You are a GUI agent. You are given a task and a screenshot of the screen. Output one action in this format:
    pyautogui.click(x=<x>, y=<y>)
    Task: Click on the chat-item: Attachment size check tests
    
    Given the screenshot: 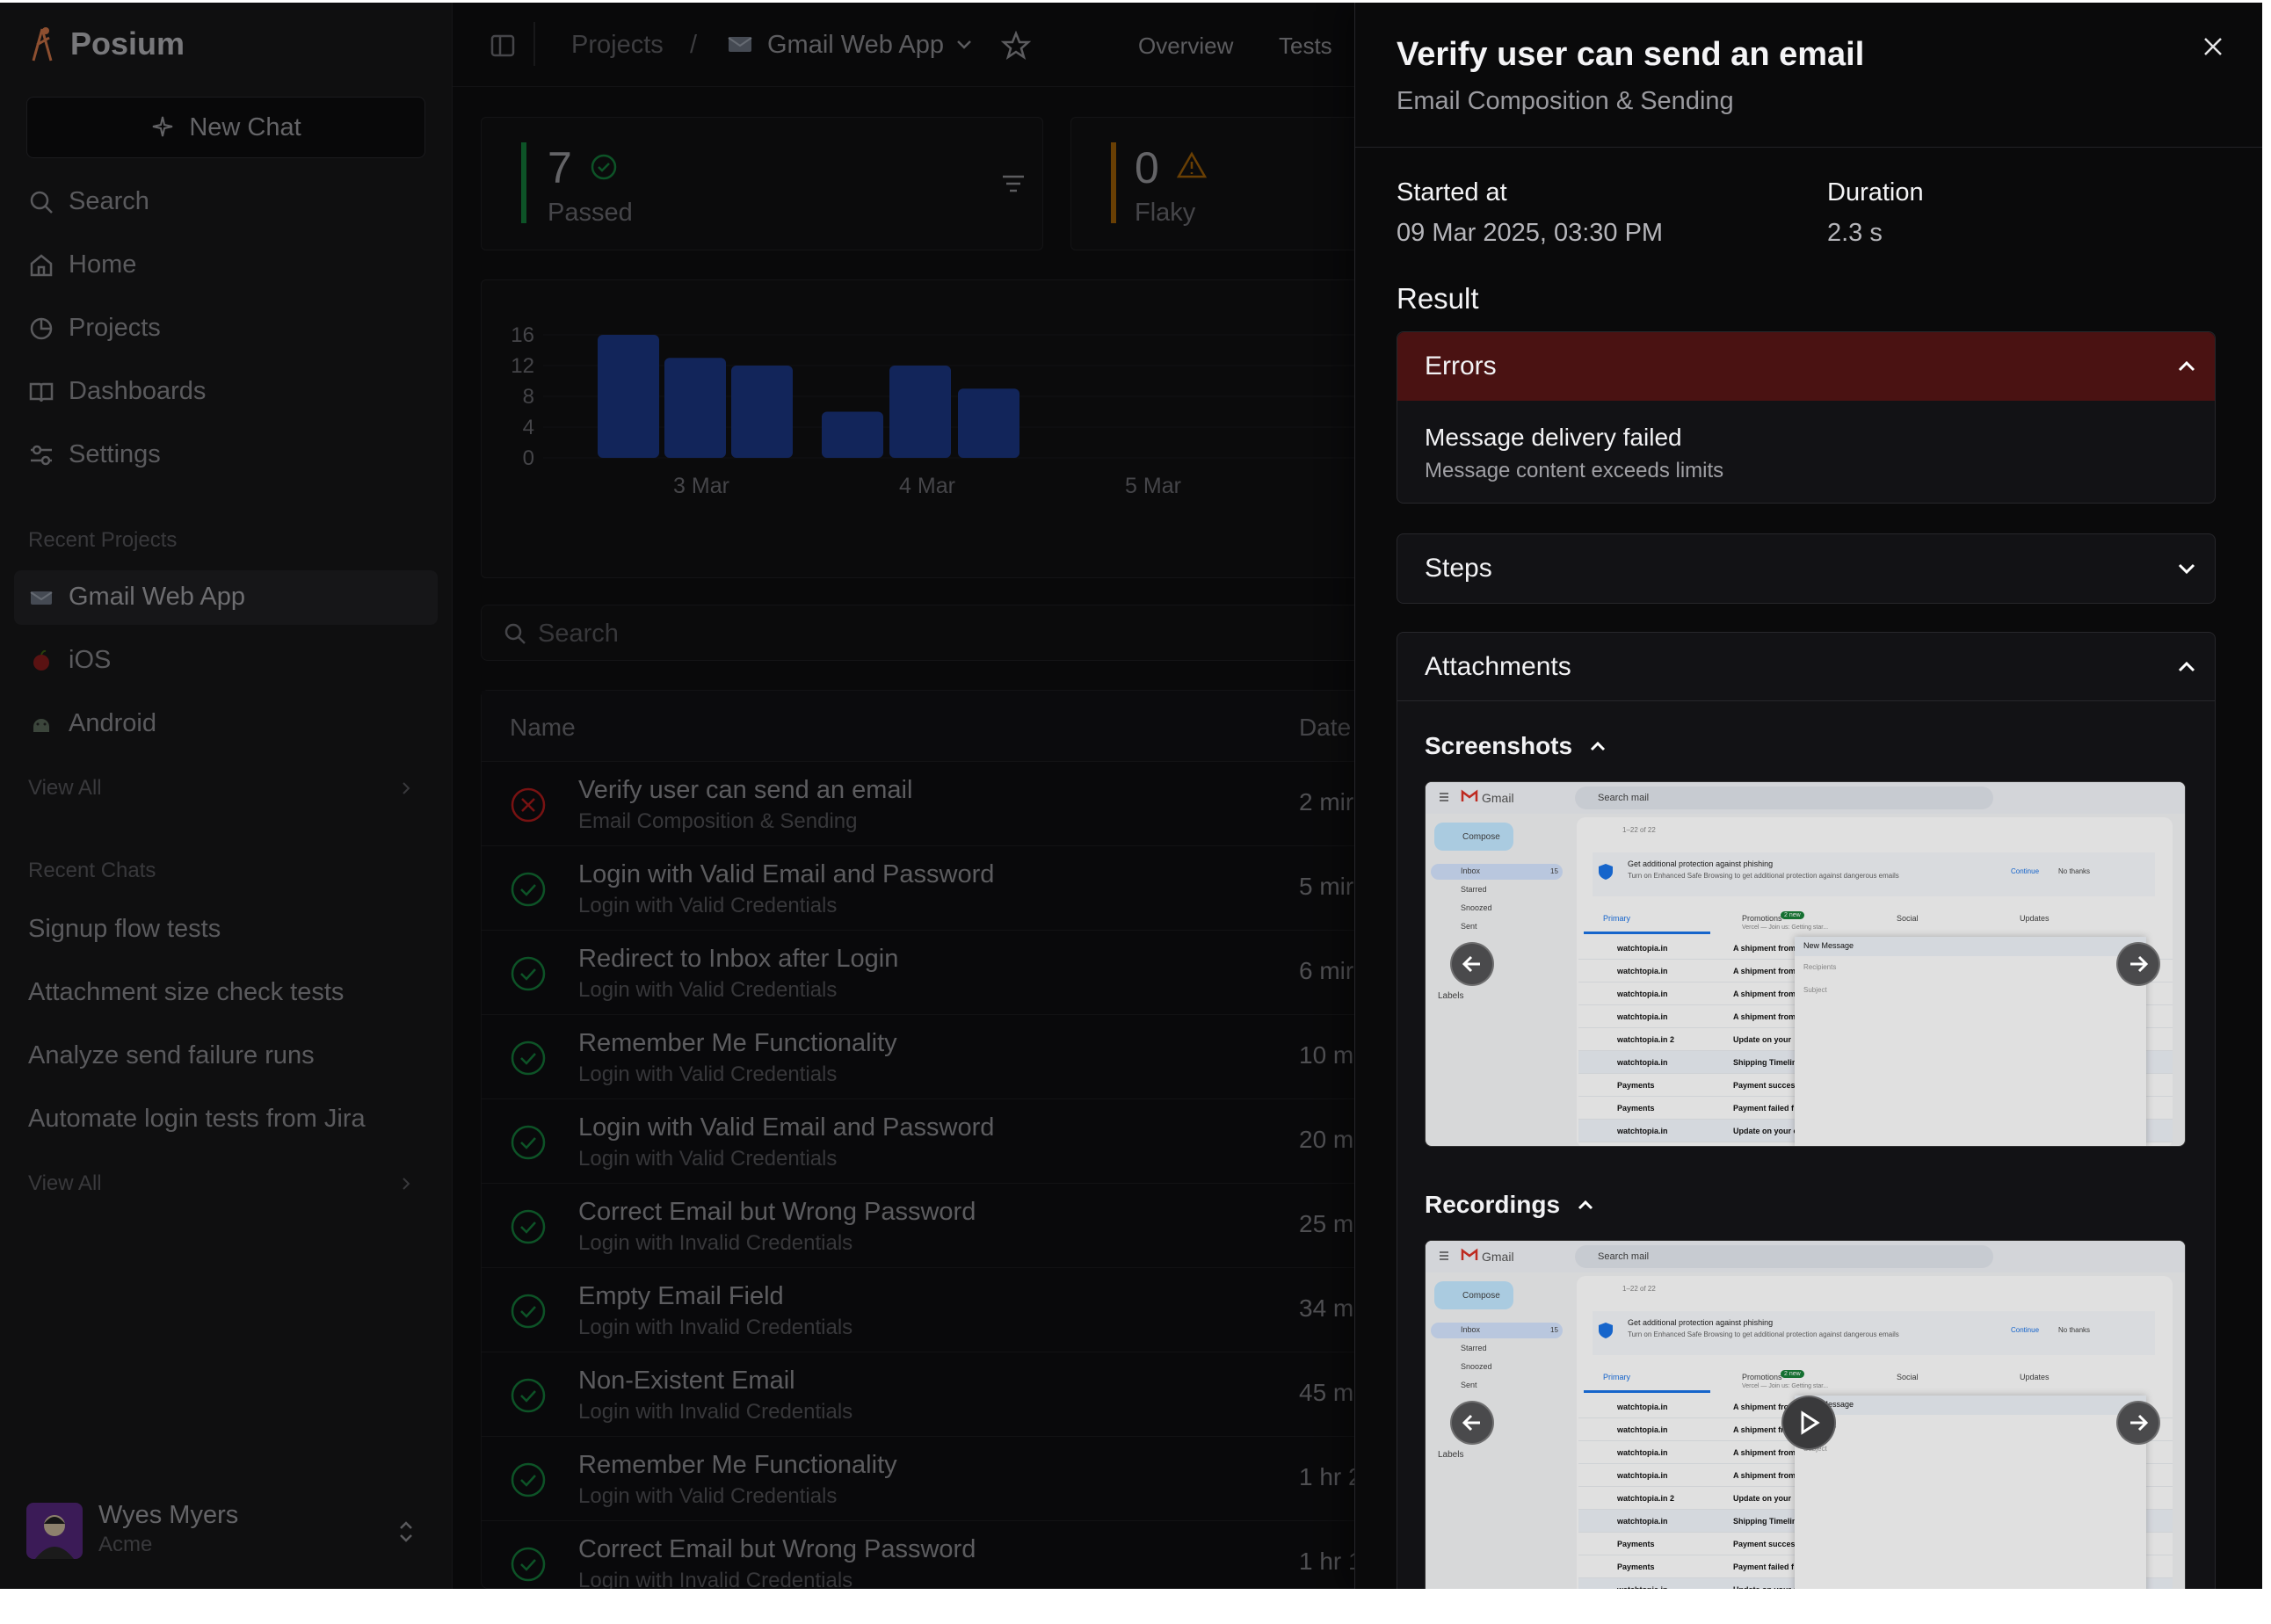 What is the action you would take?
    pyautogui.click(x=186, y=992)
    